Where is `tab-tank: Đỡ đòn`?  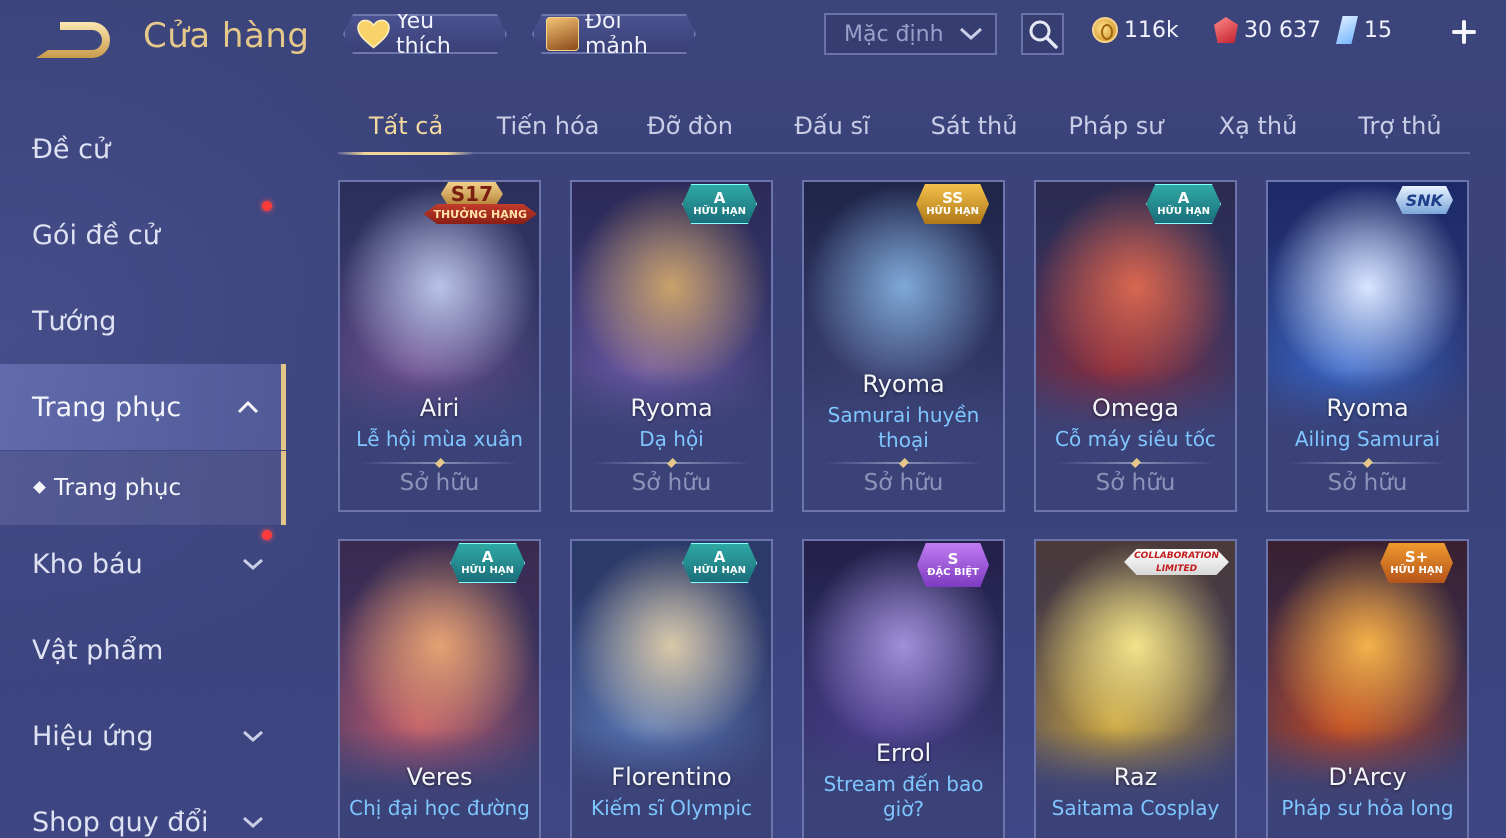
tab-tank: Đỡ đòn is located at coordinates (690, 126).